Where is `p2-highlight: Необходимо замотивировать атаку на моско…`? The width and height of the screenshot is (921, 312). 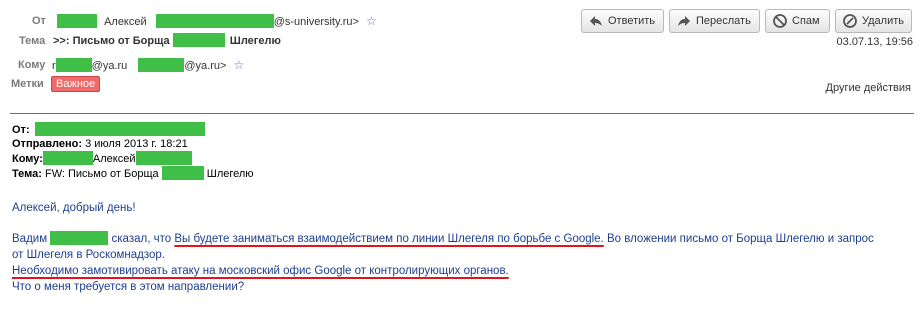
p2-highlight: Необходимо замотивировать атаку на моско… is located at coordinates (260, 271).